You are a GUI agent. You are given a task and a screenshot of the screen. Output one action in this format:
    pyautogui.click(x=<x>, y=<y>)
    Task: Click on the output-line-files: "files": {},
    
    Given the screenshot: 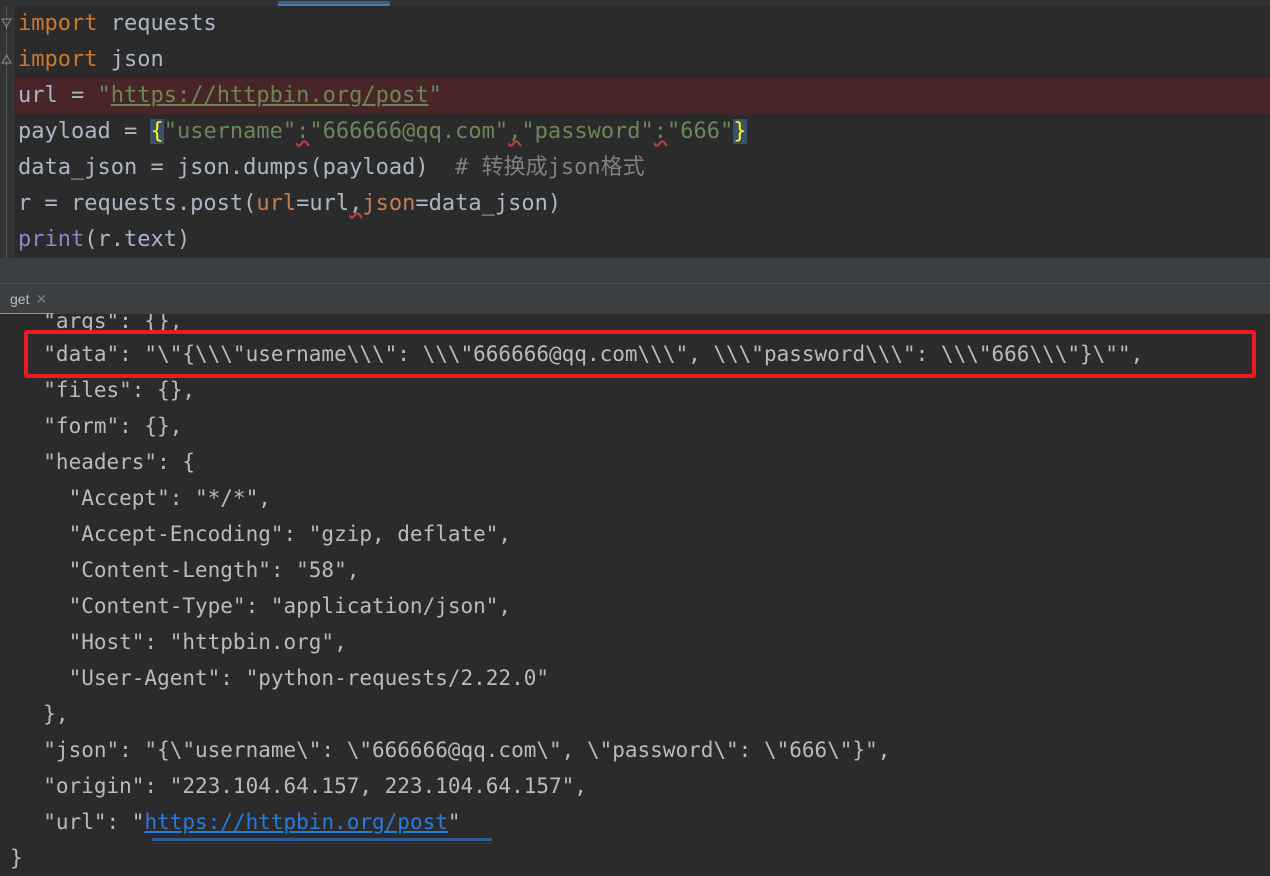 What is the action you would take?
    pyautogui.click(x=107, y=390)
    